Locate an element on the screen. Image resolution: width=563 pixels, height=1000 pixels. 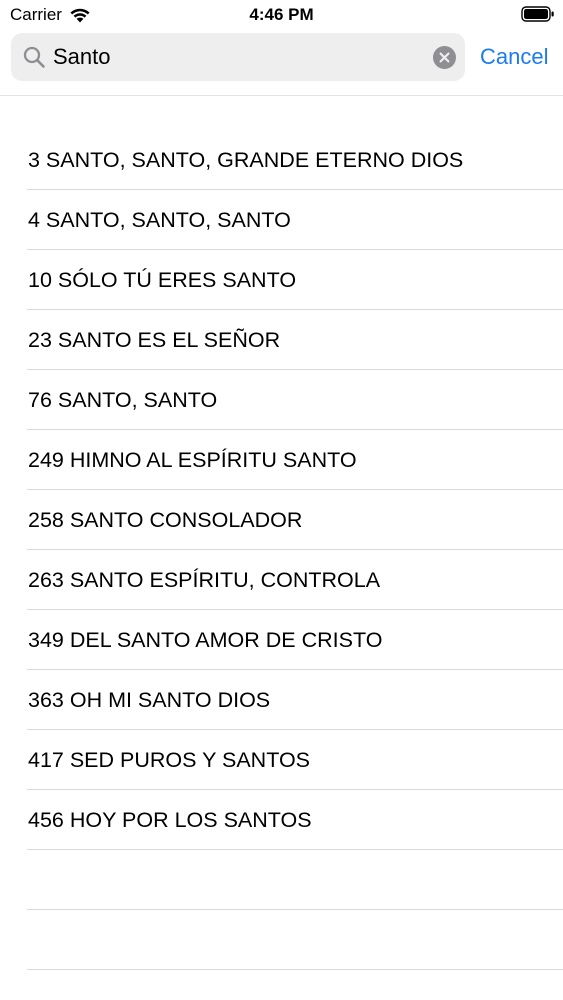
list-item: 417 SED PUROS Y SANTOS is located at coordinates (281, 760).